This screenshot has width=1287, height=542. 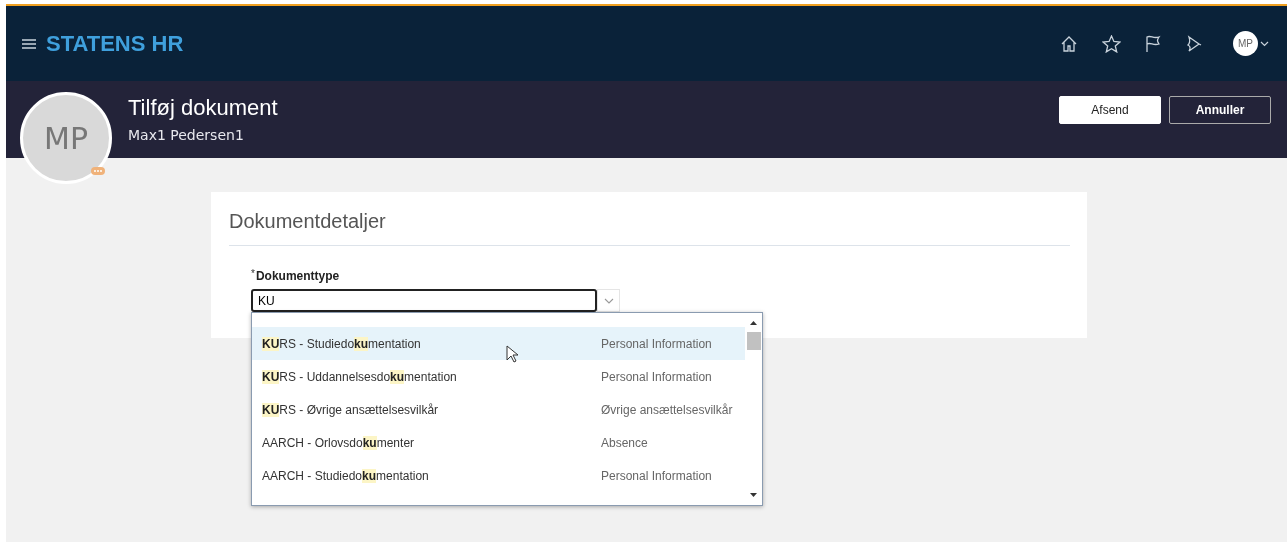 What do you see at coordinates (1110, 110) in the screenshot?
I see `submit-button: Afsend` at bounding box center [1110, 110].